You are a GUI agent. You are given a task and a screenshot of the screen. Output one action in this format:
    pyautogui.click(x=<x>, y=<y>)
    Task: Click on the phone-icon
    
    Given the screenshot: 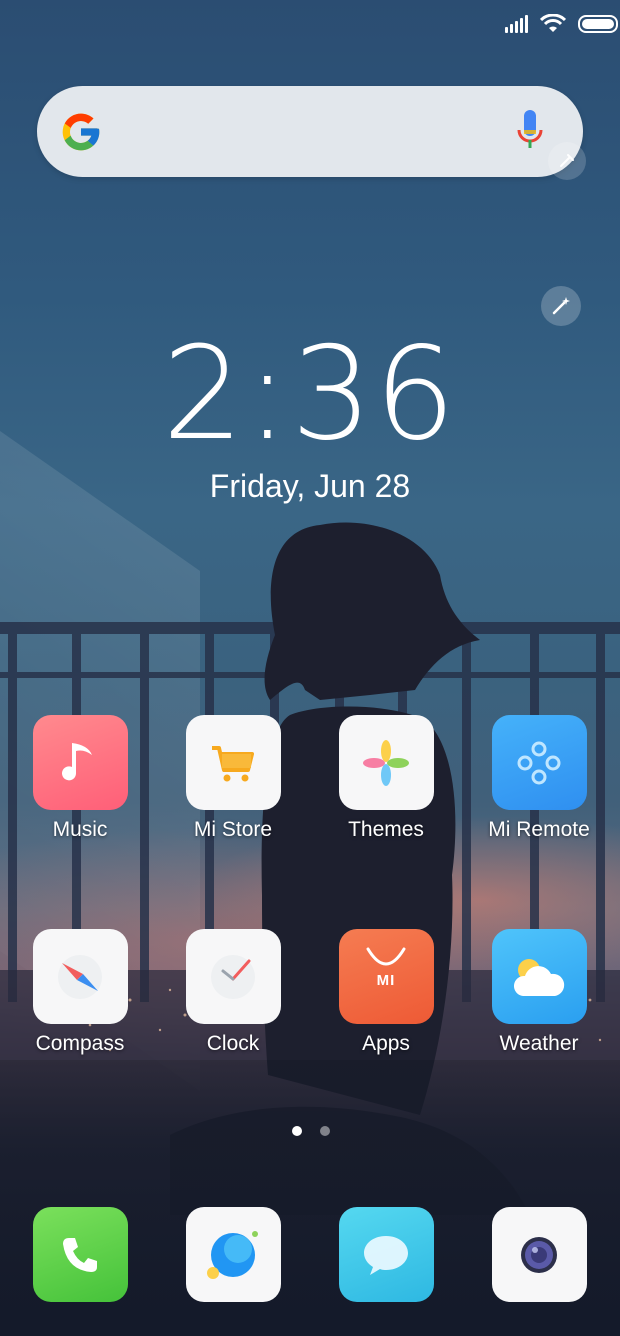 What is the action you would take?
    pyautogui.click(x=80, y=1254)
    